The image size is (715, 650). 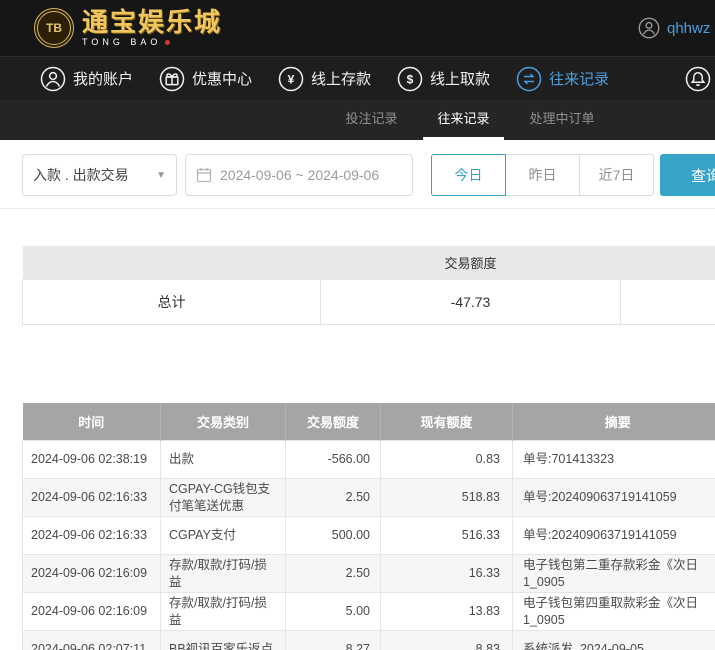 I want to click on cell-amount: 8.27, so click(x=333, y=640).